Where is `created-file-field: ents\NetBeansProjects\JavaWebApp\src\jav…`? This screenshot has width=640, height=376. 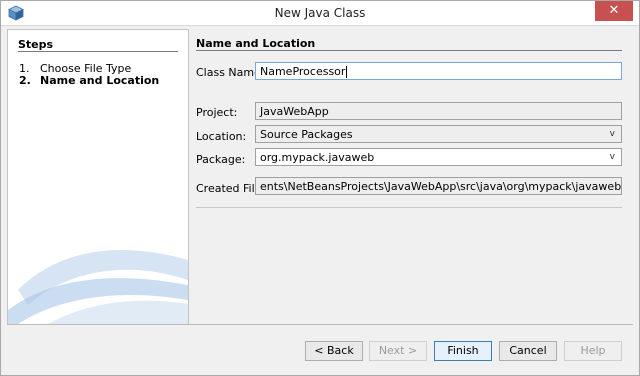 created-file-field: ents\NetBeansProjects\JavaWebApp\src\jav… is located at coordinates (438, 186).